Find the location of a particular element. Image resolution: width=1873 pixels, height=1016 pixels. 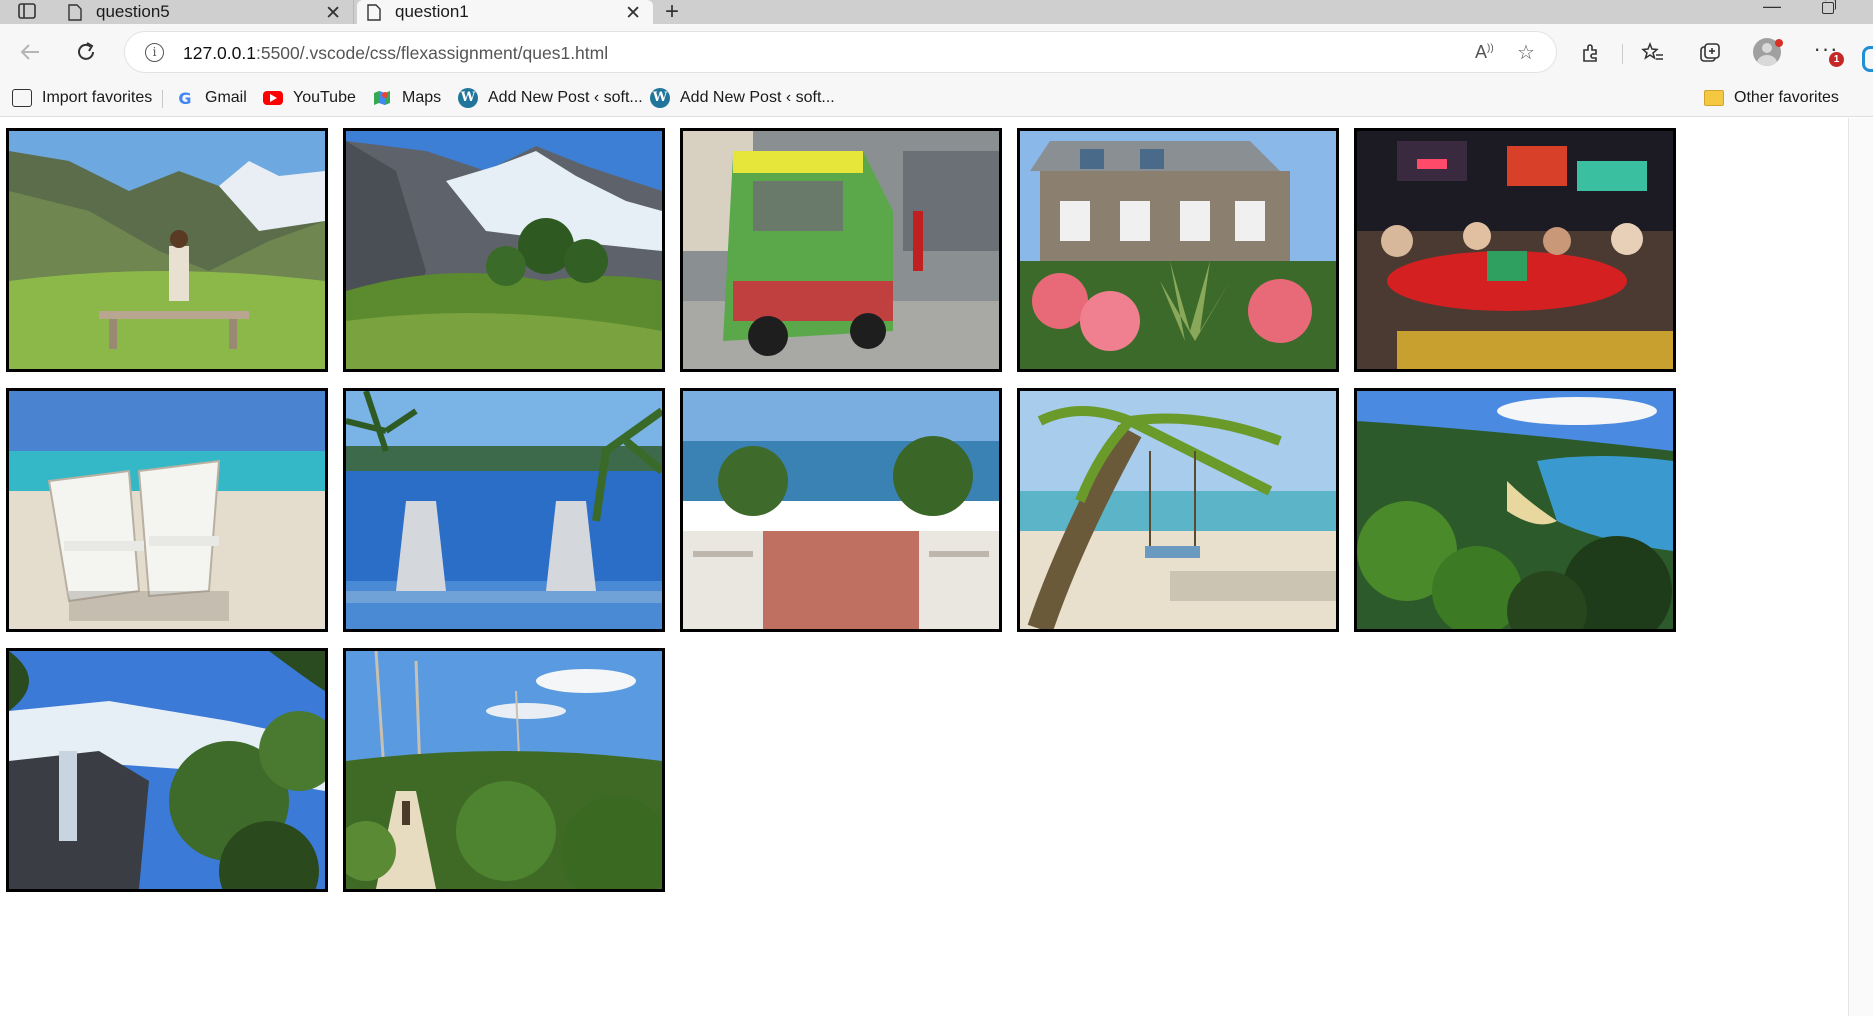

info-icon: i is located at coordinates (154, 52).